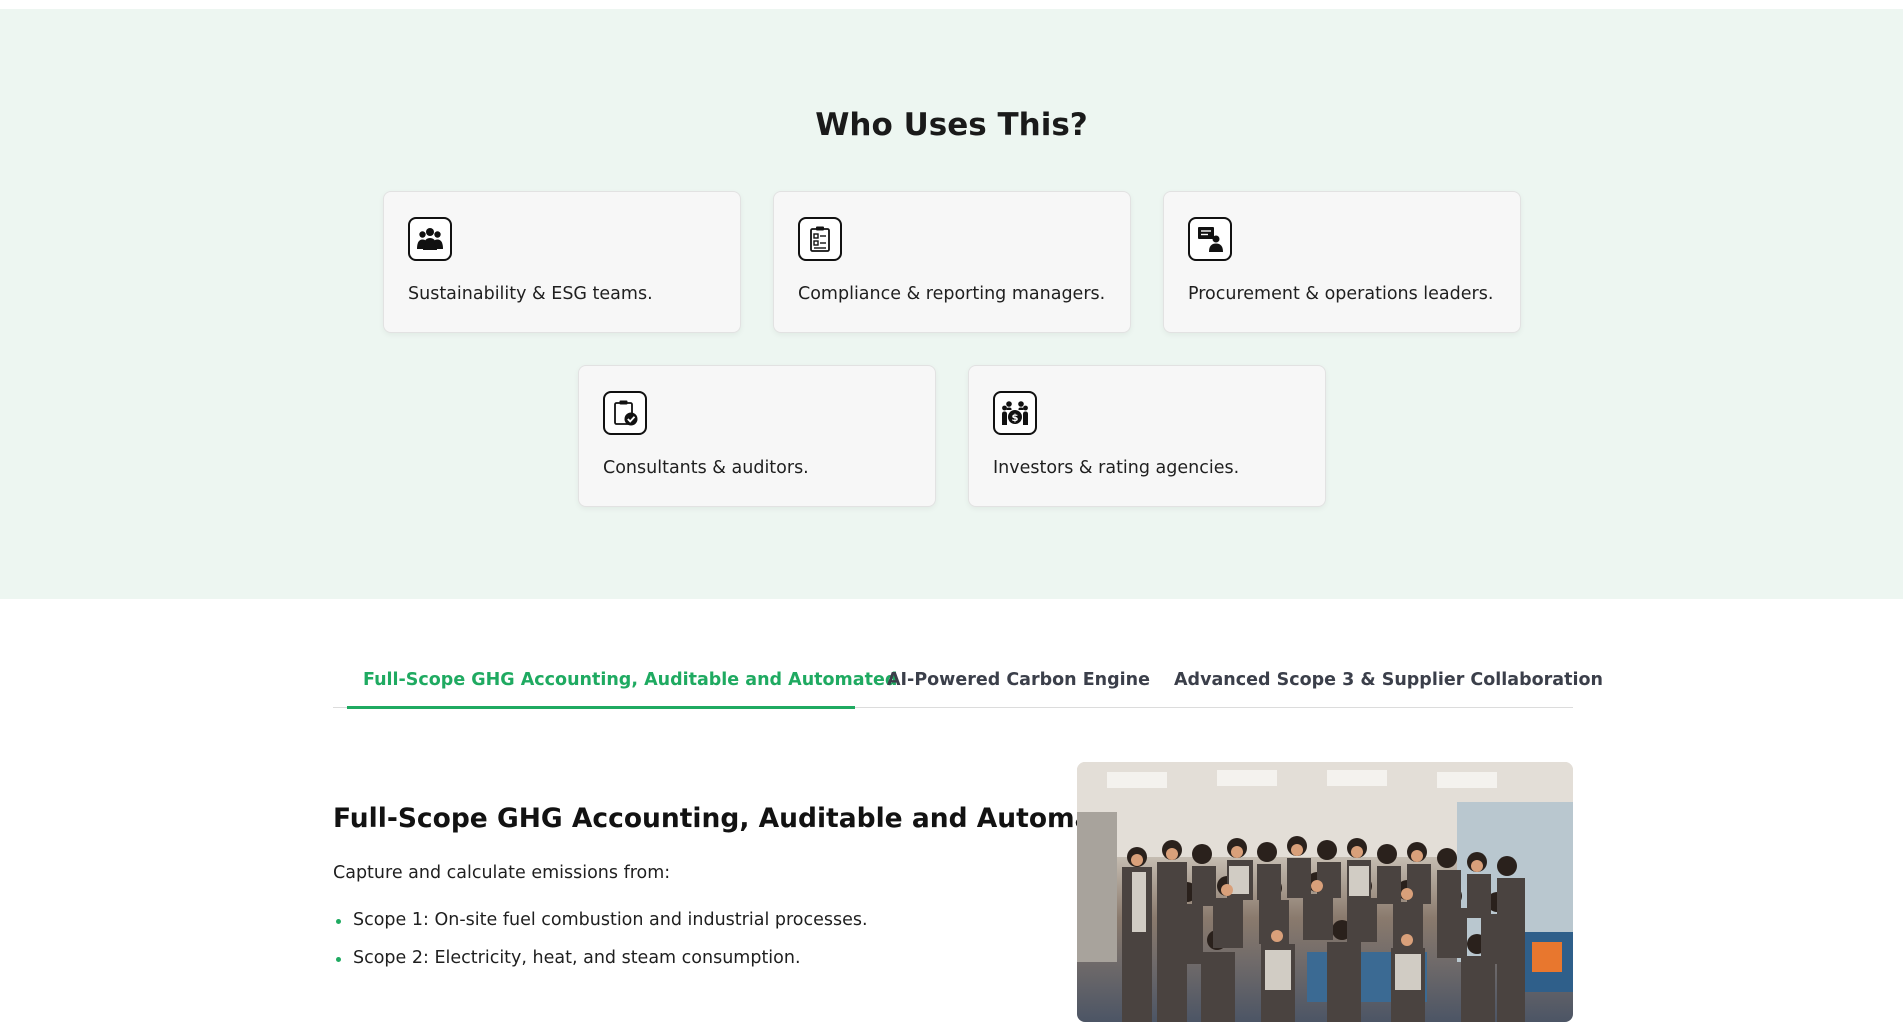  What do you see at coordinates (1341, 294) in the screenshot?
I see `audience-card-label: Procurement & operations leaders.` at bounding box center [1341, 294].